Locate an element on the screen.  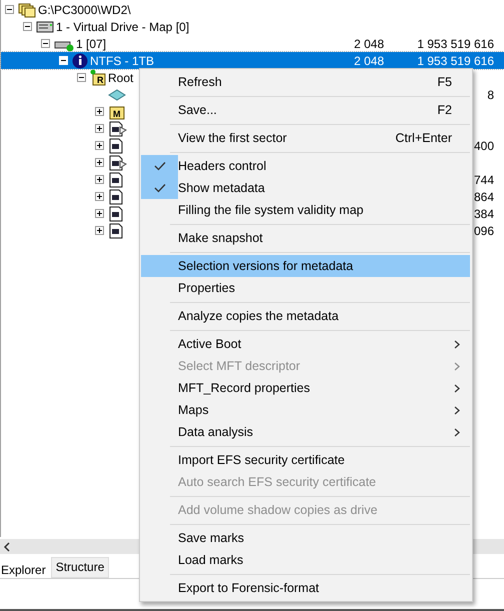
tree-value: 384 is located at coordinates (483, 213).